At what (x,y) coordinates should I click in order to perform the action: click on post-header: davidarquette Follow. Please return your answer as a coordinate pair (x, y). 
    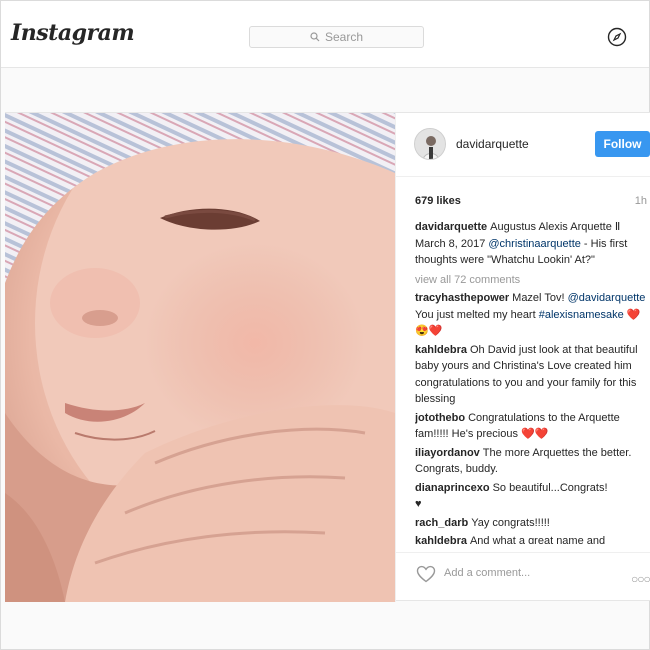
    Looking at the image, I should click on (523, 145).